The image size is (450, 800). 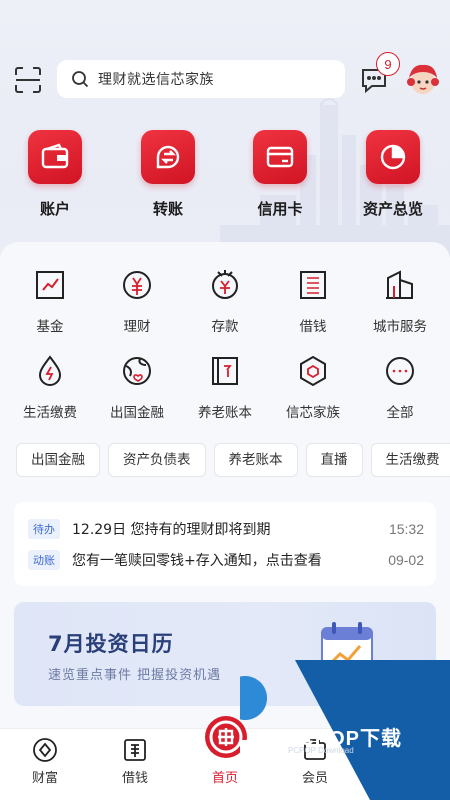 What do you see at coordinates (156, 80) in the screenshot?
I see `search-placeholder: 理财就选信芯家族` at bounding box center [156, 80].